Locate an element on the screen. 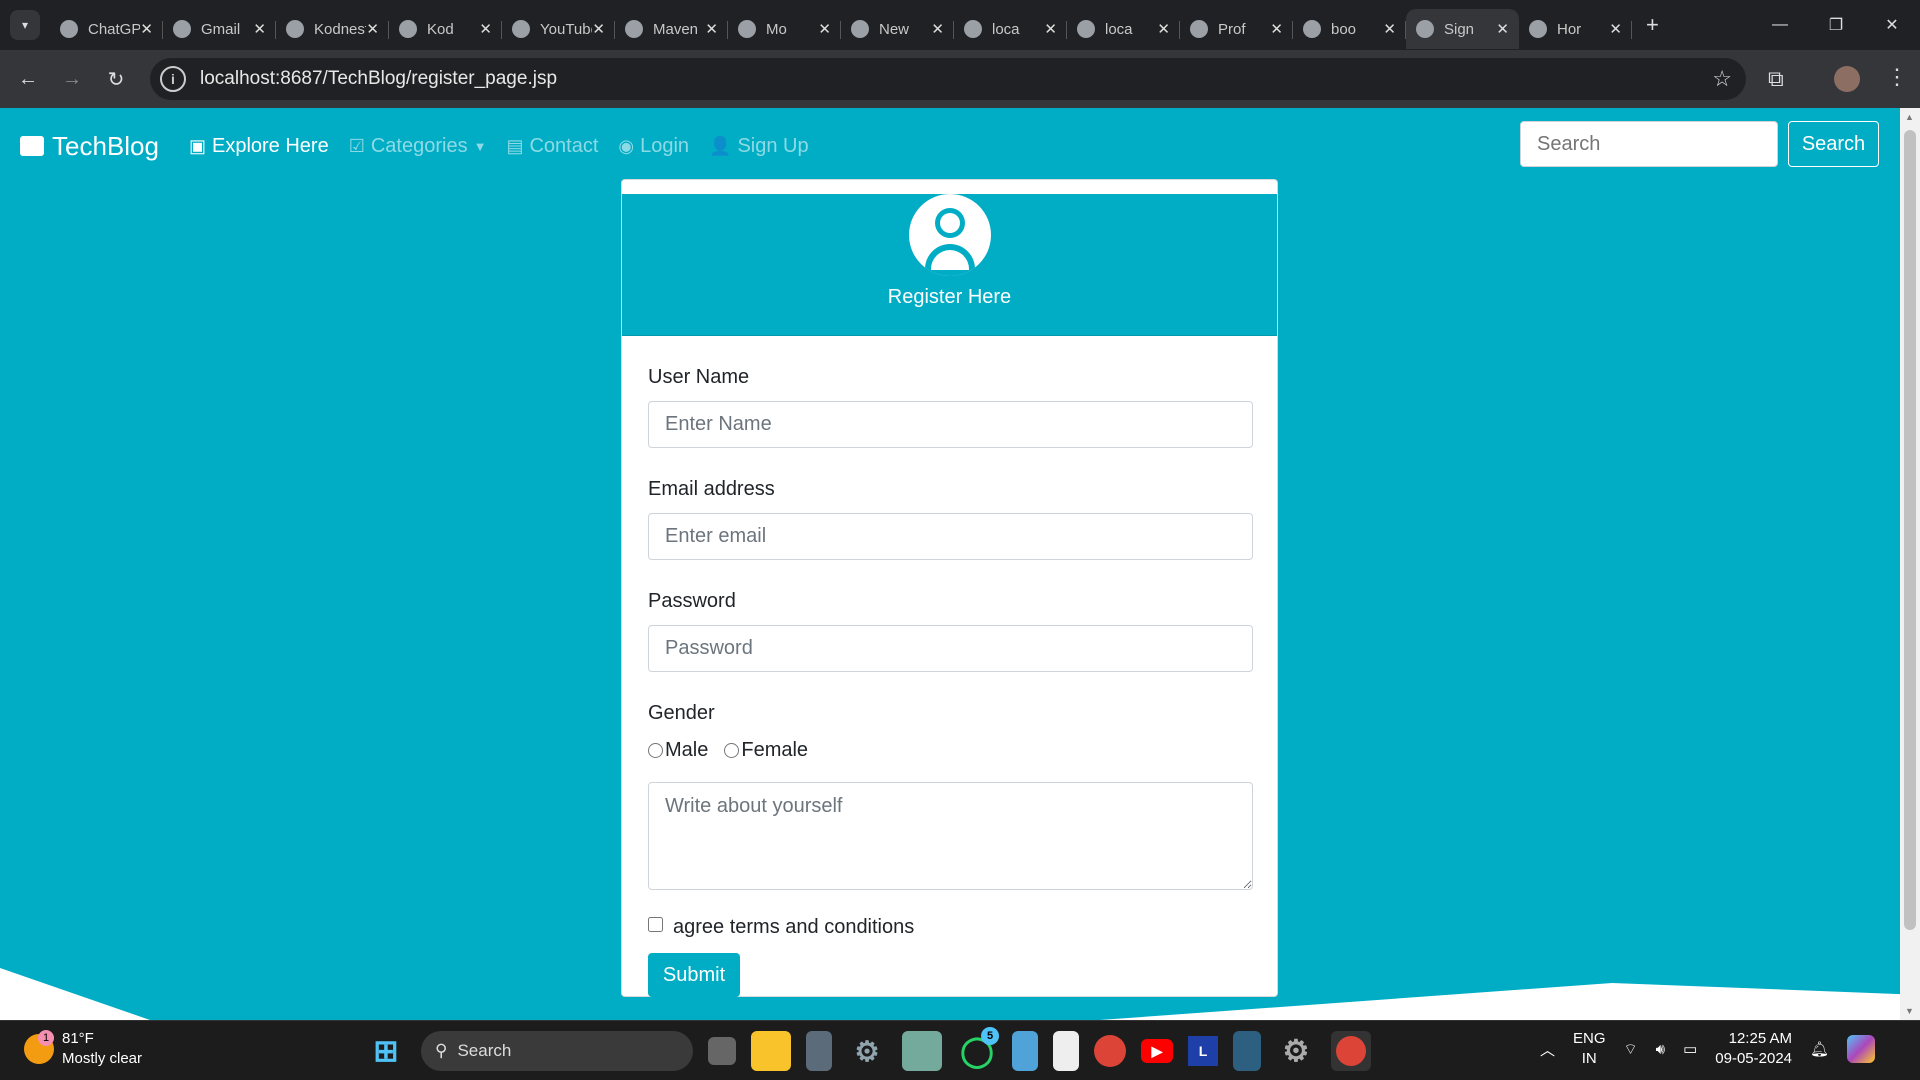 The image size is (1920, 1080). file-explorer-icon is located at coordinates (771, 1051).